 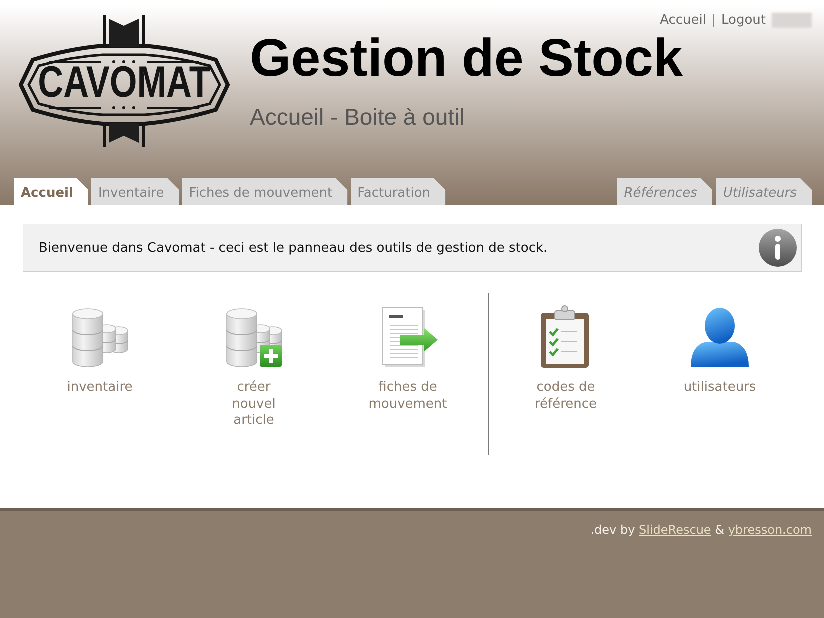 What do you see at coordinates (466, 58) in the screenshot?
I see `page-title: Gestion de Stock` at bounding box center [466, 58].